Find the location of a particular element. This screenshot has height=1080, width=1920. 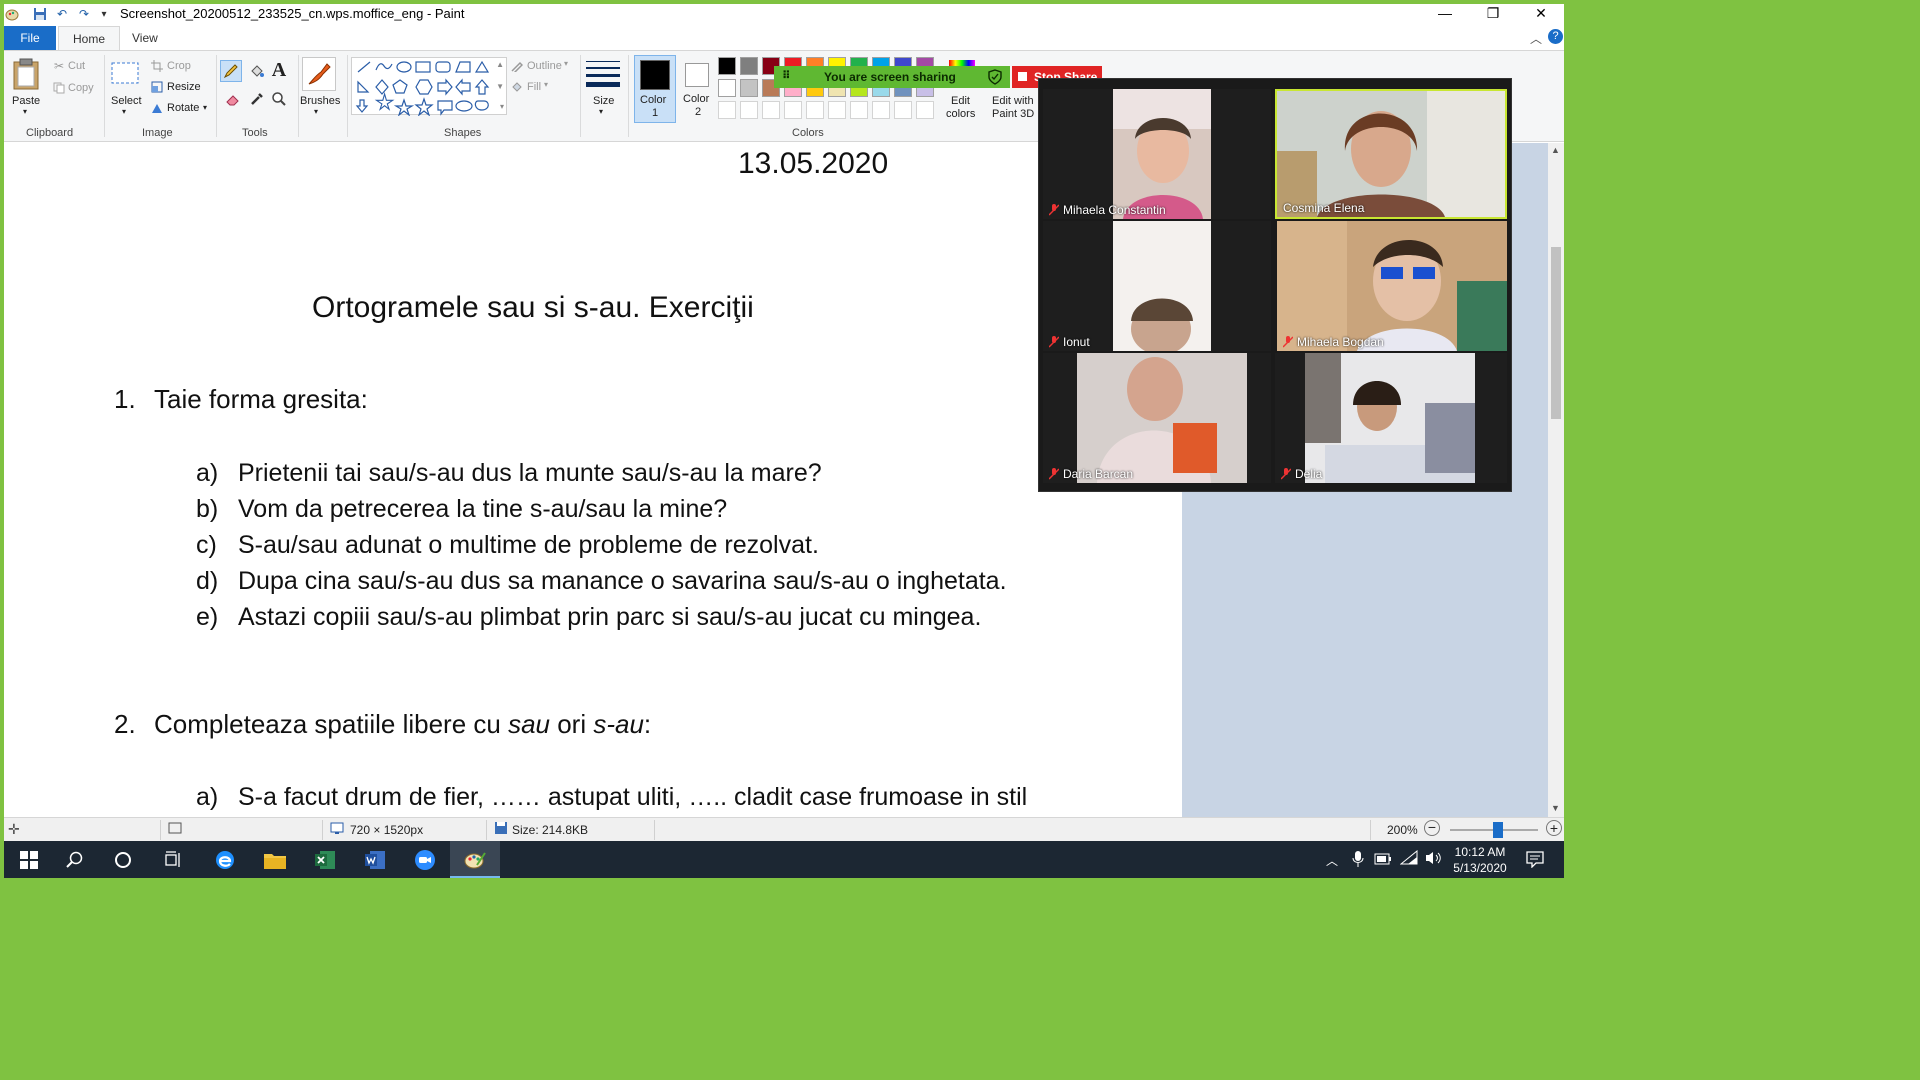

search-icon is located at coordinates (75, 859).